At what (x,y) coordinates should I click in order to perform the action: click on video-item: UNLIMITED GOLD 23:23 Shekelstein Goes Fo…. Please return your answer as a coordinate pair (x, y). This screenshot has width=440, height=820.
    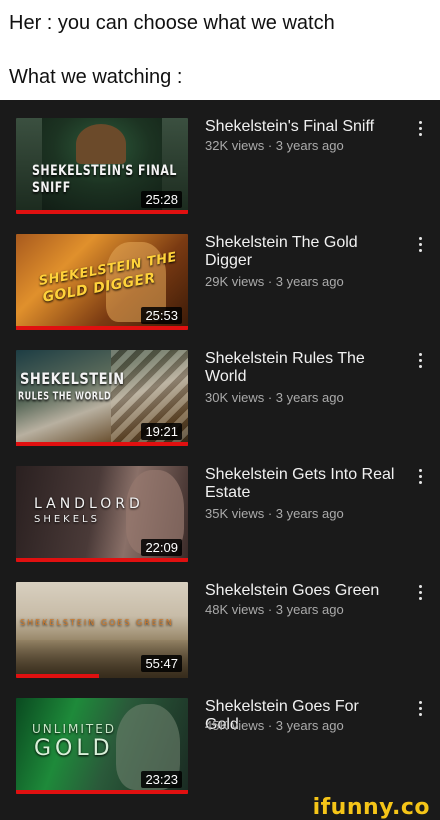
    Looking at the image, I should click on (220, 737).